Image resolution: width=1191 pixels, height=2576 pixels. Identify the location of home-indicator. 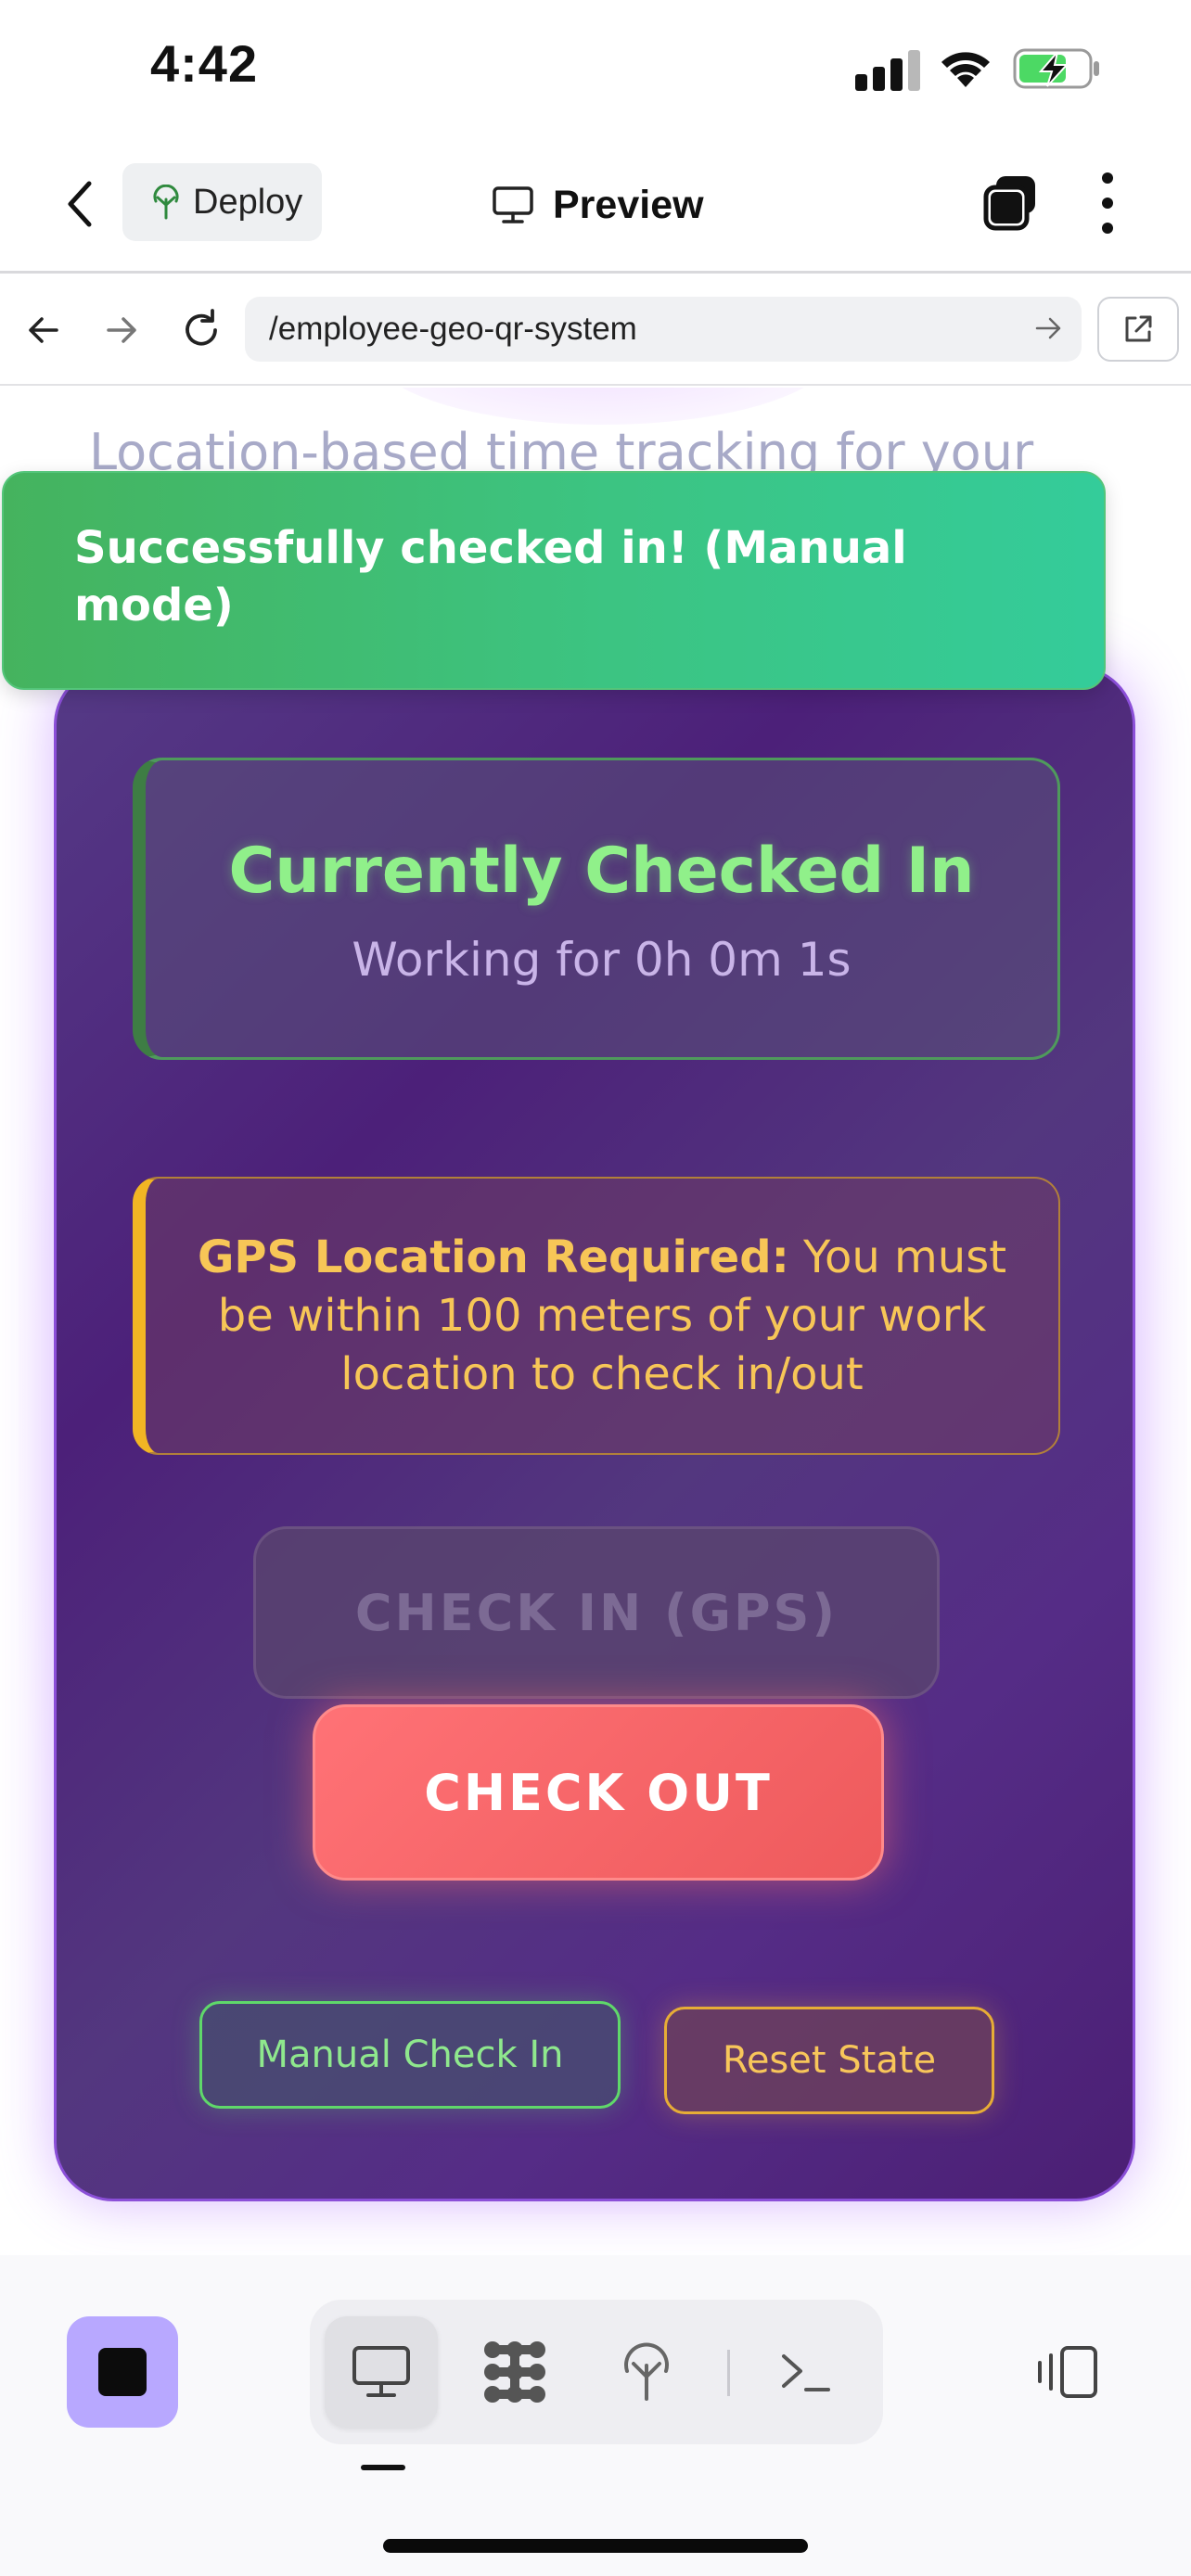
(595, 2546).